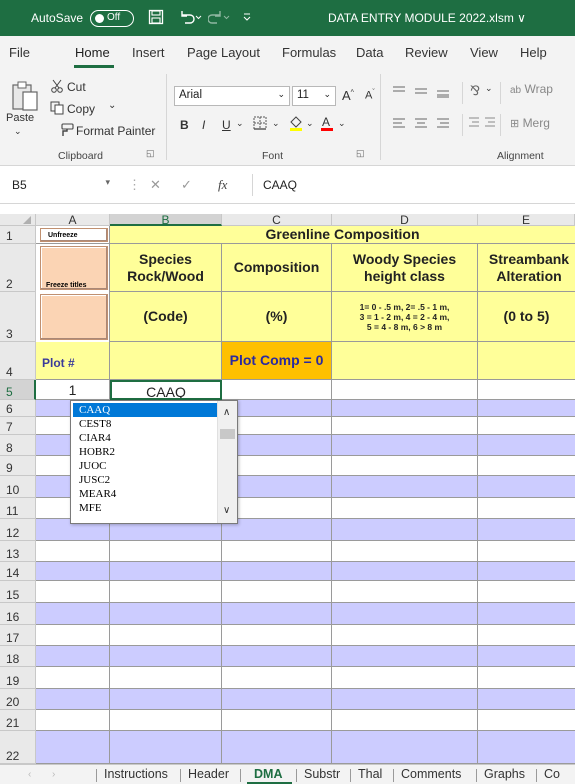  Describe the element at coordinates (227, 434) in the screenshot. I see `scroll-thumb` at that location.